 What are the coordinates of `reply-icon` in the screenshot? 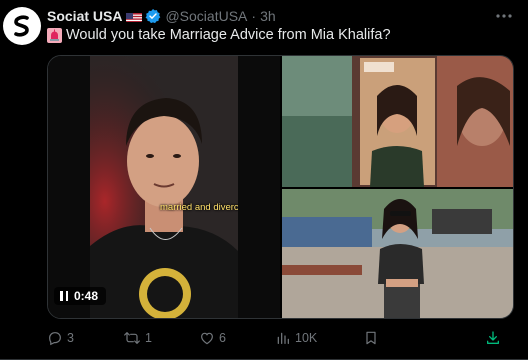 It's located at (55, 339).